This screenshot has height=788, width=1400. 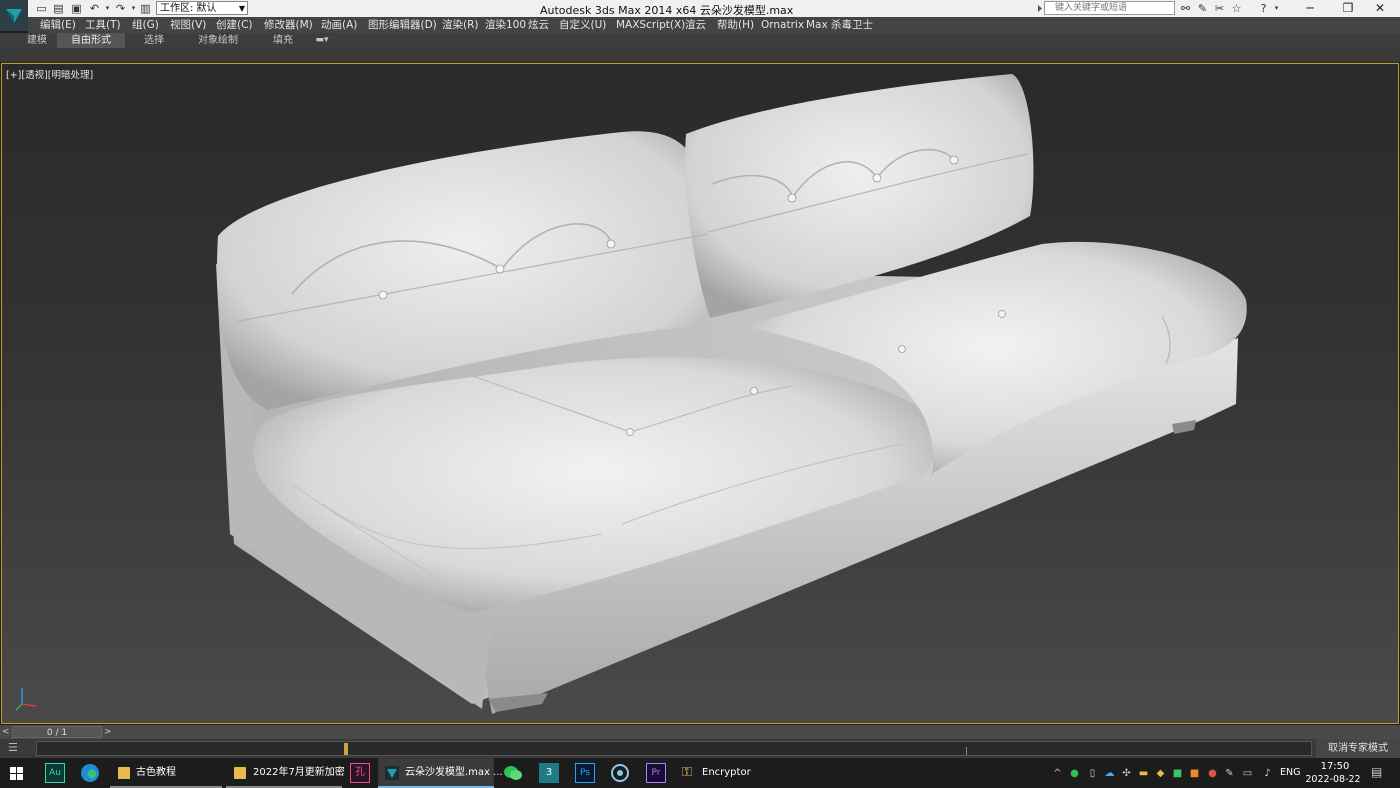 What do you see at coordinates (7, 732) in the screenshot?
I see `time-slider-prev-button: <` at bounding box center [7, 732].